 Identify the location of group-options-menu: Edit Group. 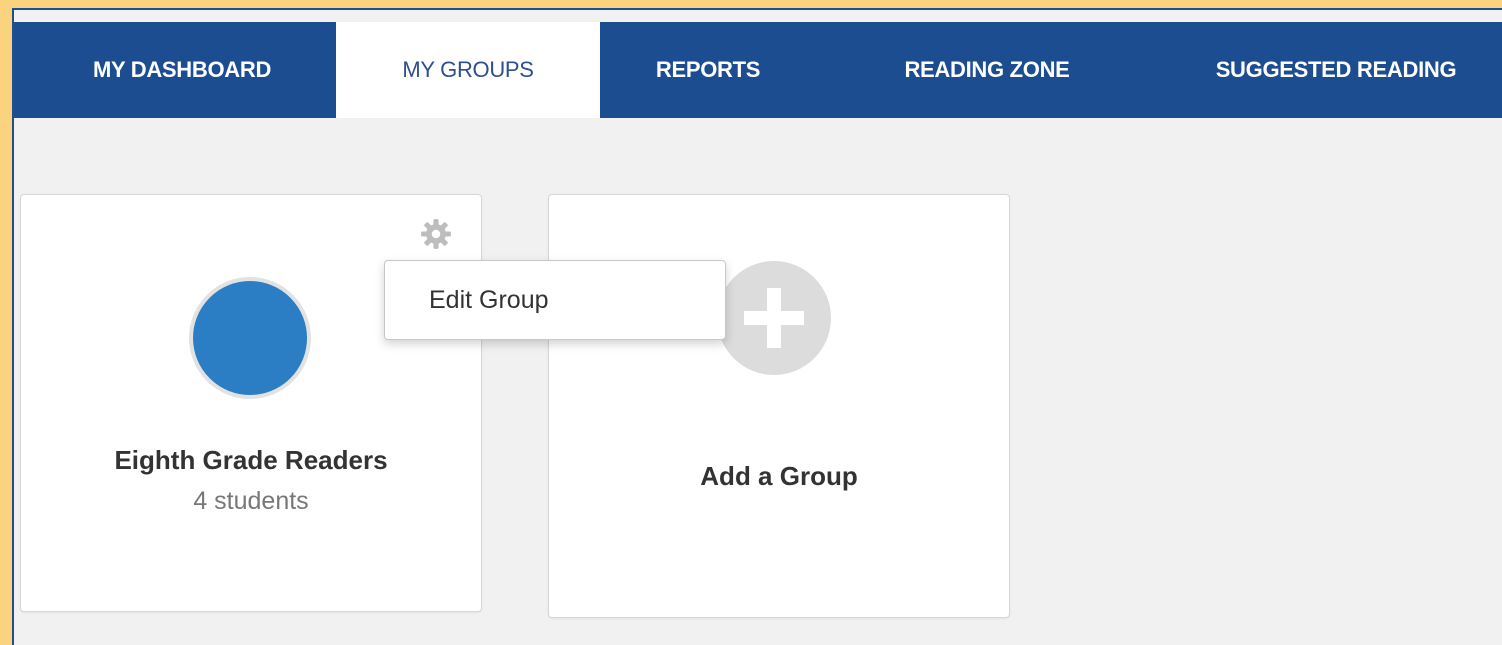
(555, 300).